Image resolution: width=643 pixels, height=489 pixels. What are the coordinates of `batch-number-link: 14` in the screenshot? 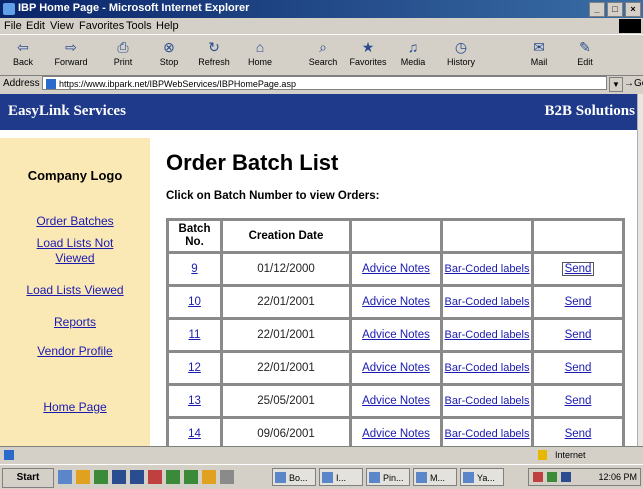 It's located at (194, 434).